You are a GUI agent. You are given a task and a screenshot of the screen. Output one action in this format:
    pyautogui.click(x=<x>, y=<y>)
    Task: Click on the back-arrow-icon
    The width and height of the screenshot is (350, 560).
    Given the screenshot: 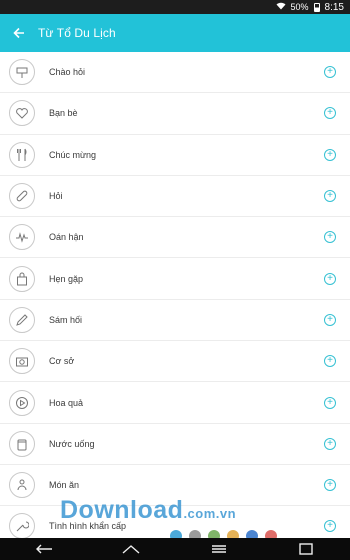 What is the action you would take?
    pyautogui.click(x=19, y=33)
    